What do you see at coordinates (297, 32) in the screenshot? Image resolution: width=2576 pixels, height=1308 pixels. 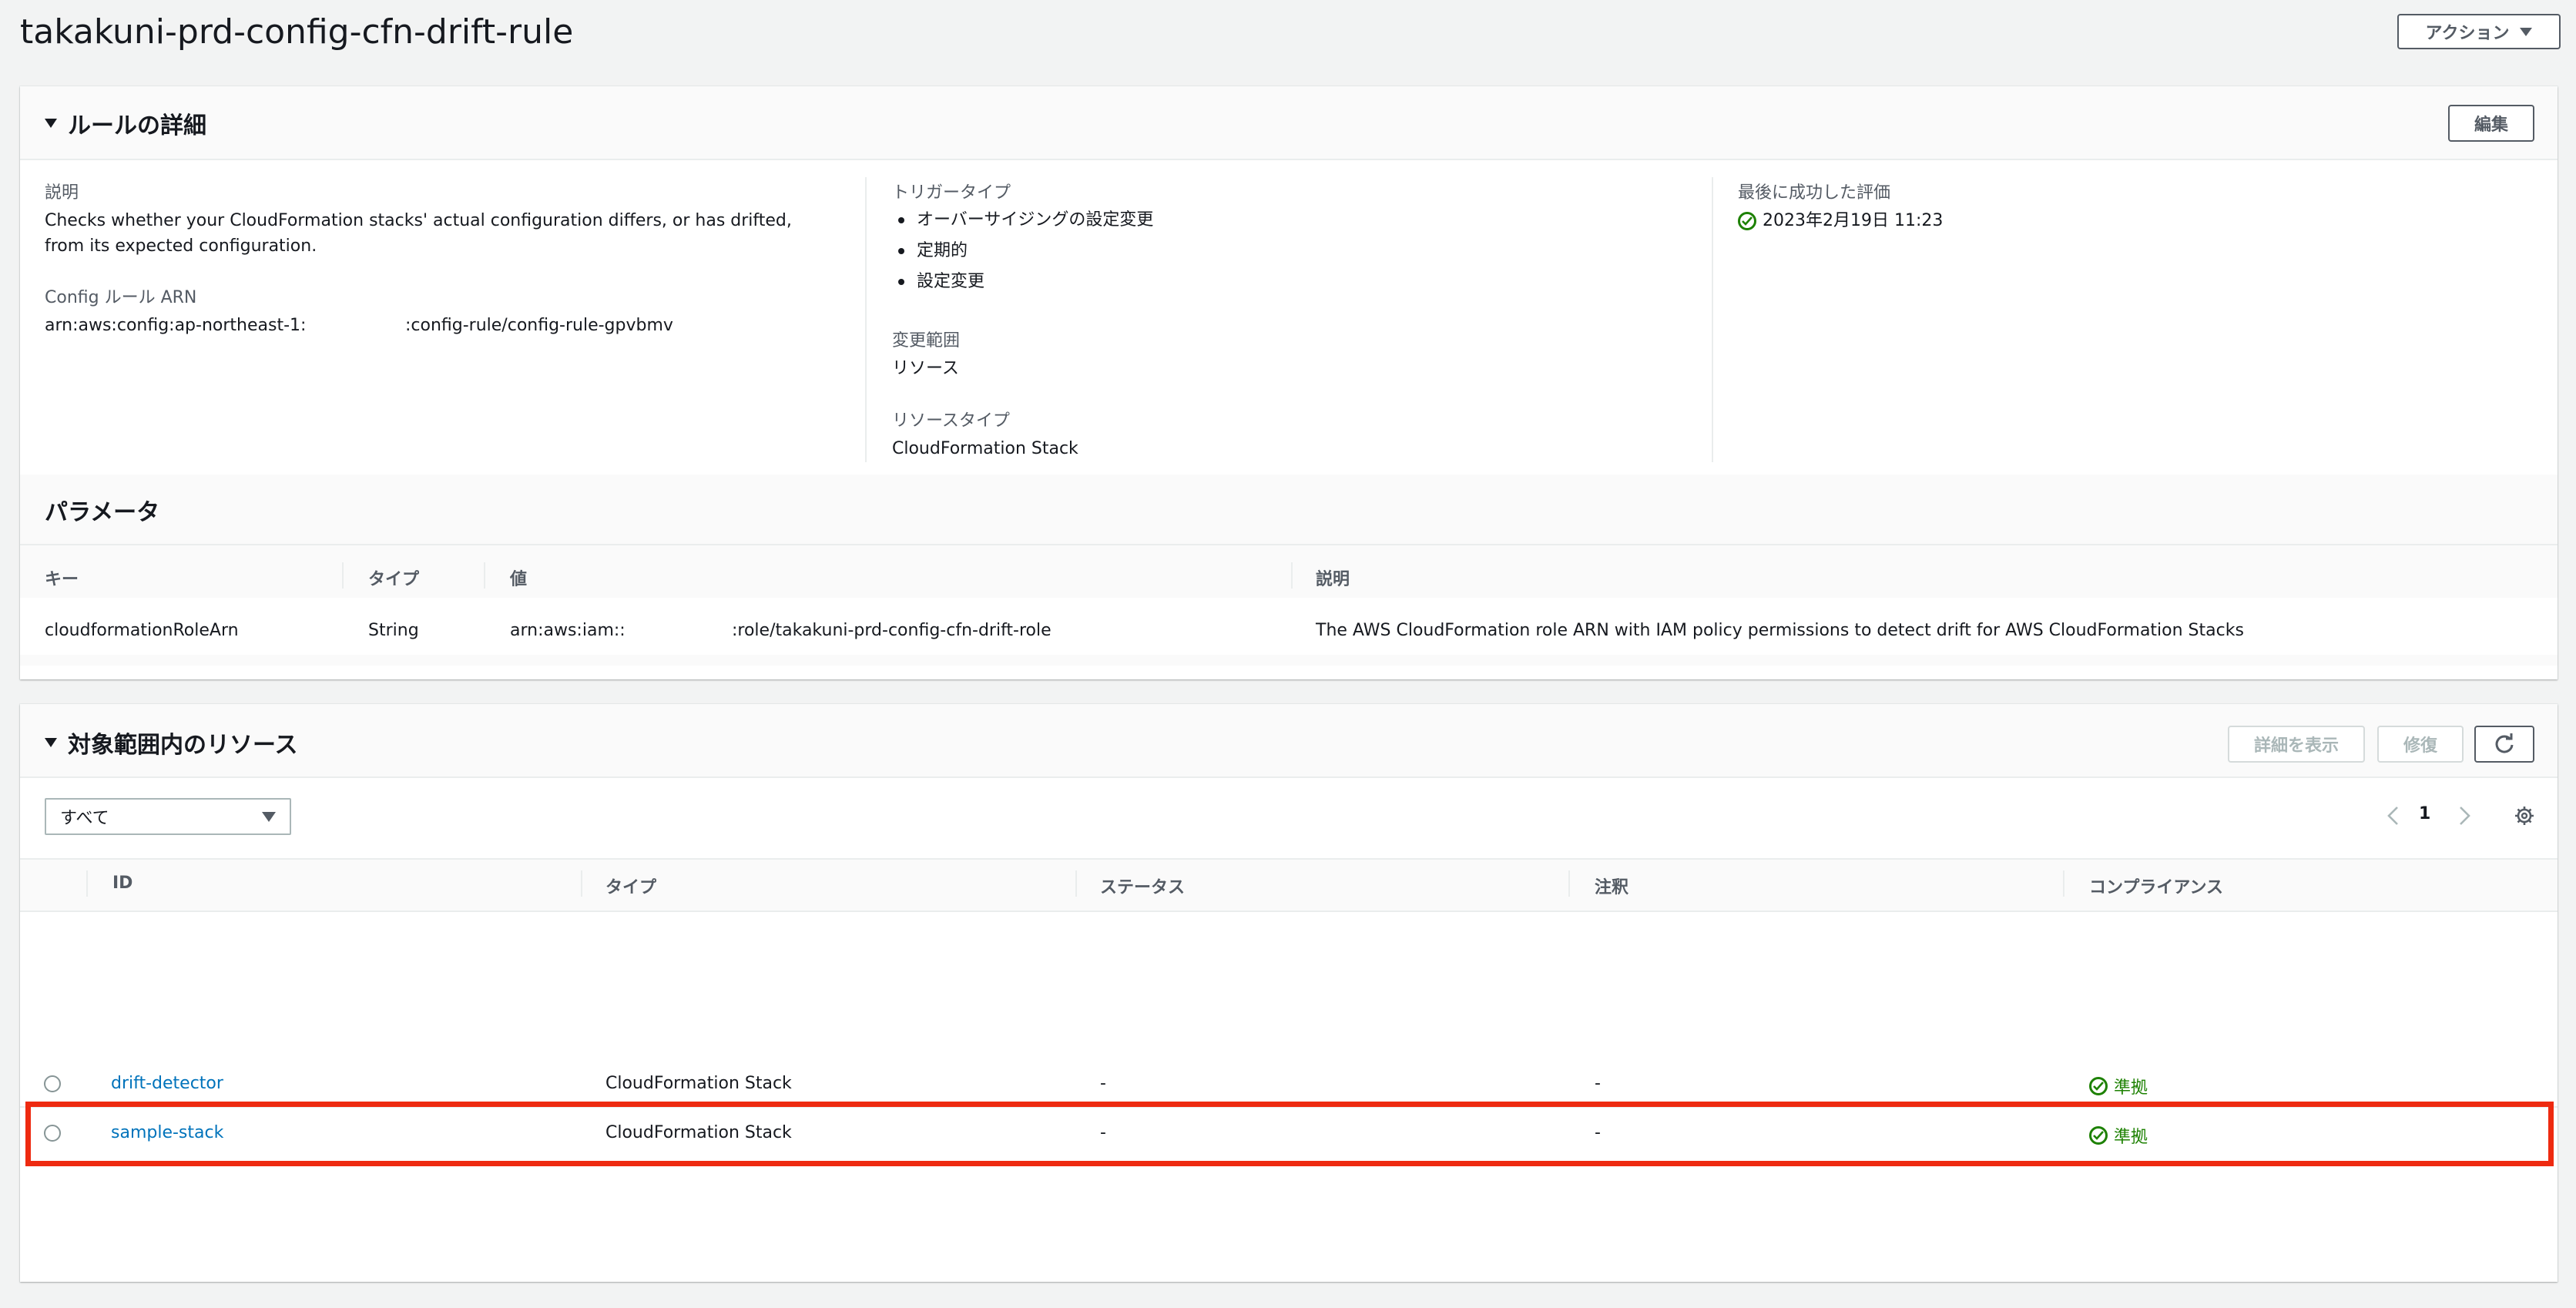 I see `page-title: takakuni-prd-config-cfn-drift-rule` at bounding box center [297, 32].